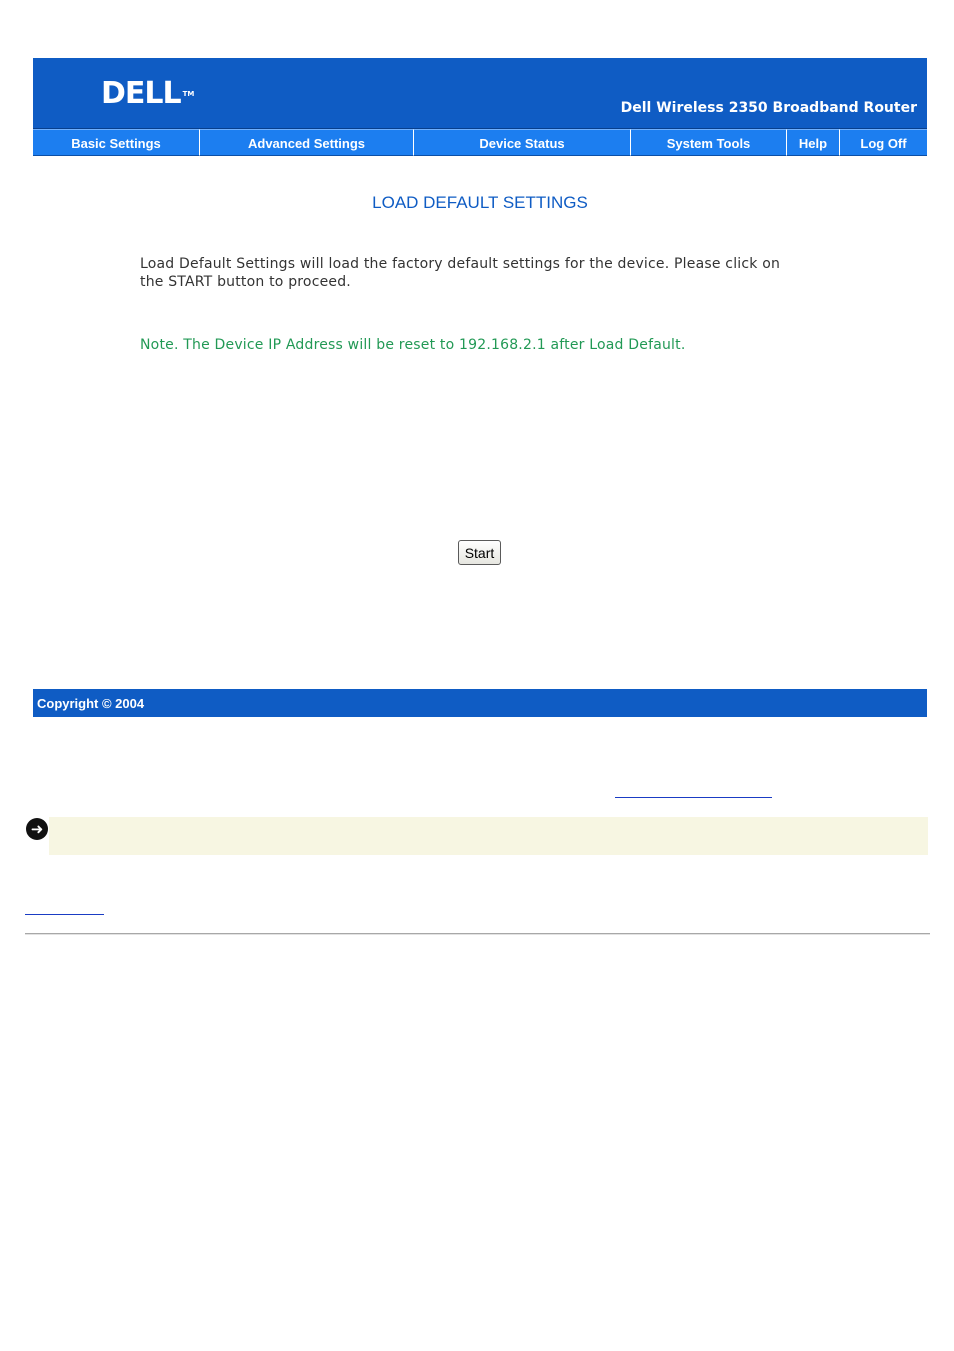 The width and height of the screenshot is (954, 1351). Describe the element at coordinates (480, 703) in the screenshot. I see `footer-bar: Copyright © 2004` at that location.